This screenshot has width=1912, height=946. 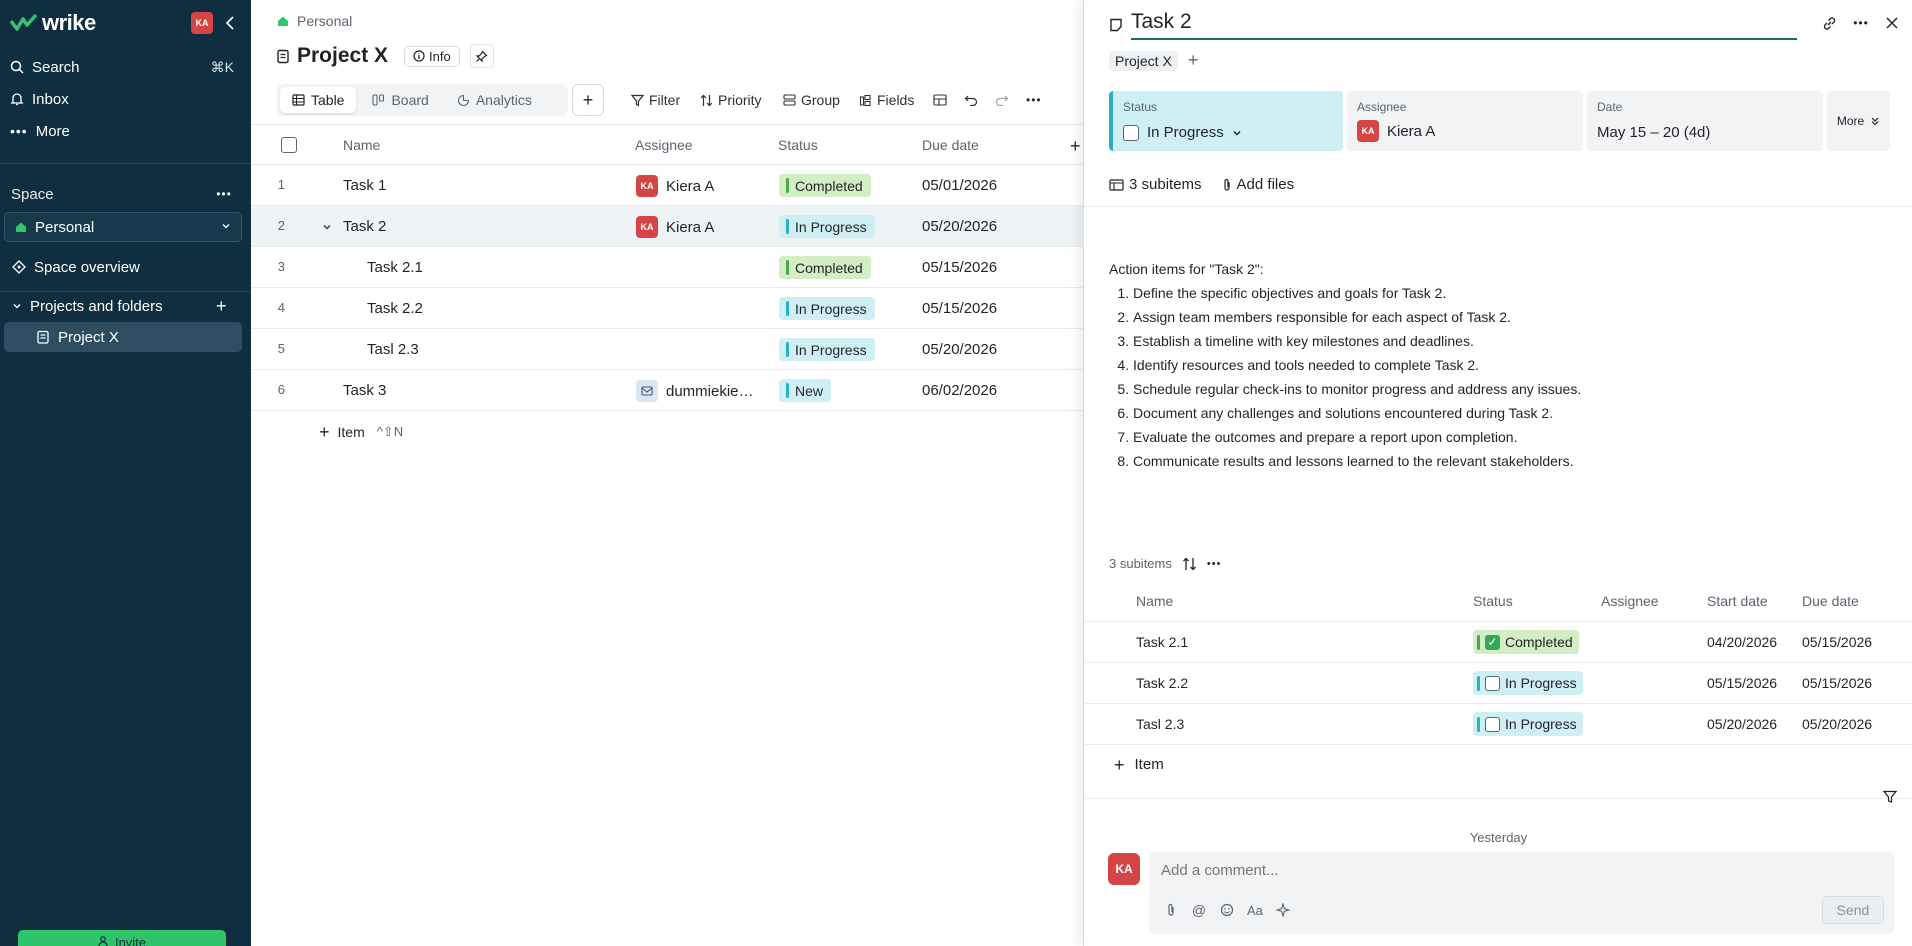 I want to click on due-date-cell: 05/01/2026, so click(x=959, y=185).